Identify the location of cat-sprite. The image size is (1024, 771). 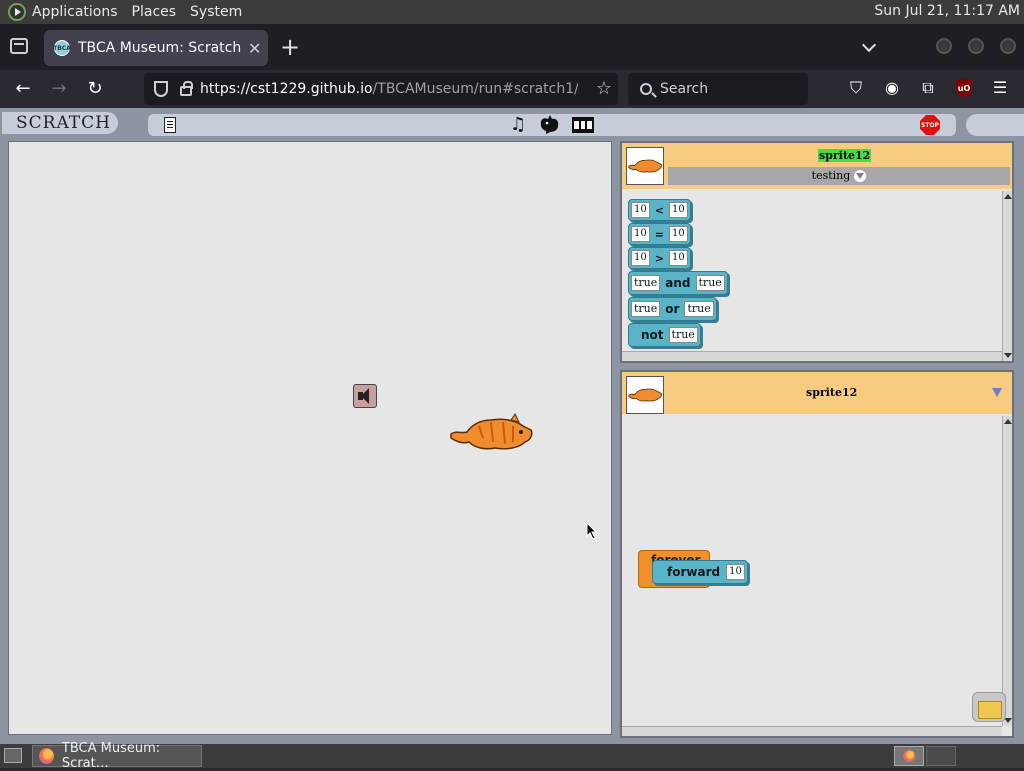
(491, 436).